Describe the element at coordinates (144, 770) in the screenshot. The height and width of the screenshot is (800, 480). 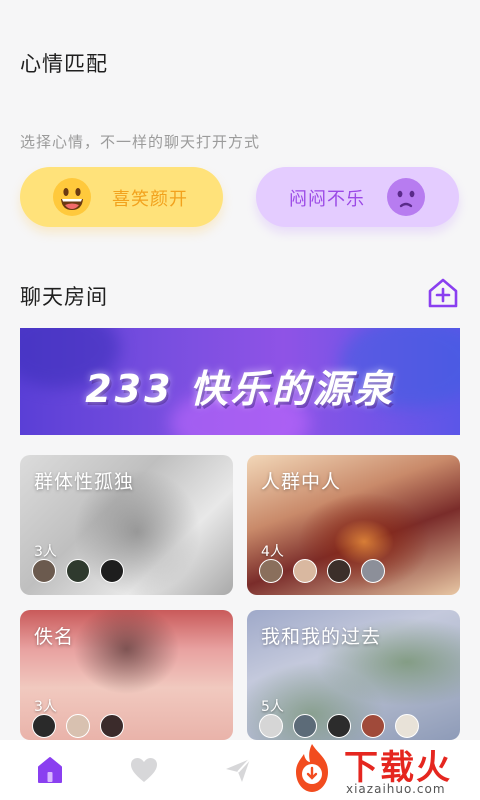
I see `heart-icon` at that location.